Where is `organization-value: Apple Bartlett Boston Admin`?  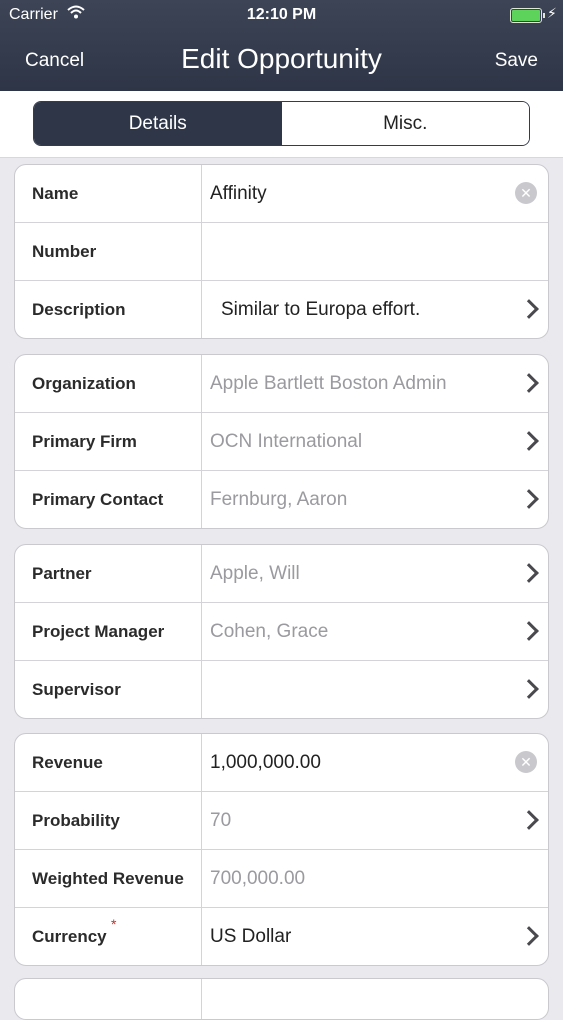 organization-value: Apple Bartlett Boston Admin is located at coordinates (328, 383).